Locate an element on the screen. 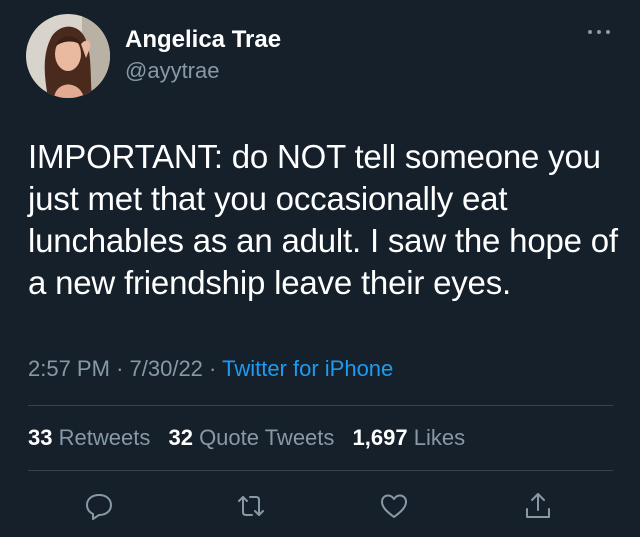  quotes-stat: 32 Quote Tweets is located at coordinates (251, 437).